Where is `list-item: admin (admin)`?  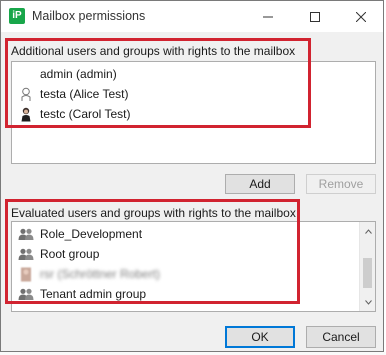
list-item: admin (admin) is located at coordinates (67, 74).